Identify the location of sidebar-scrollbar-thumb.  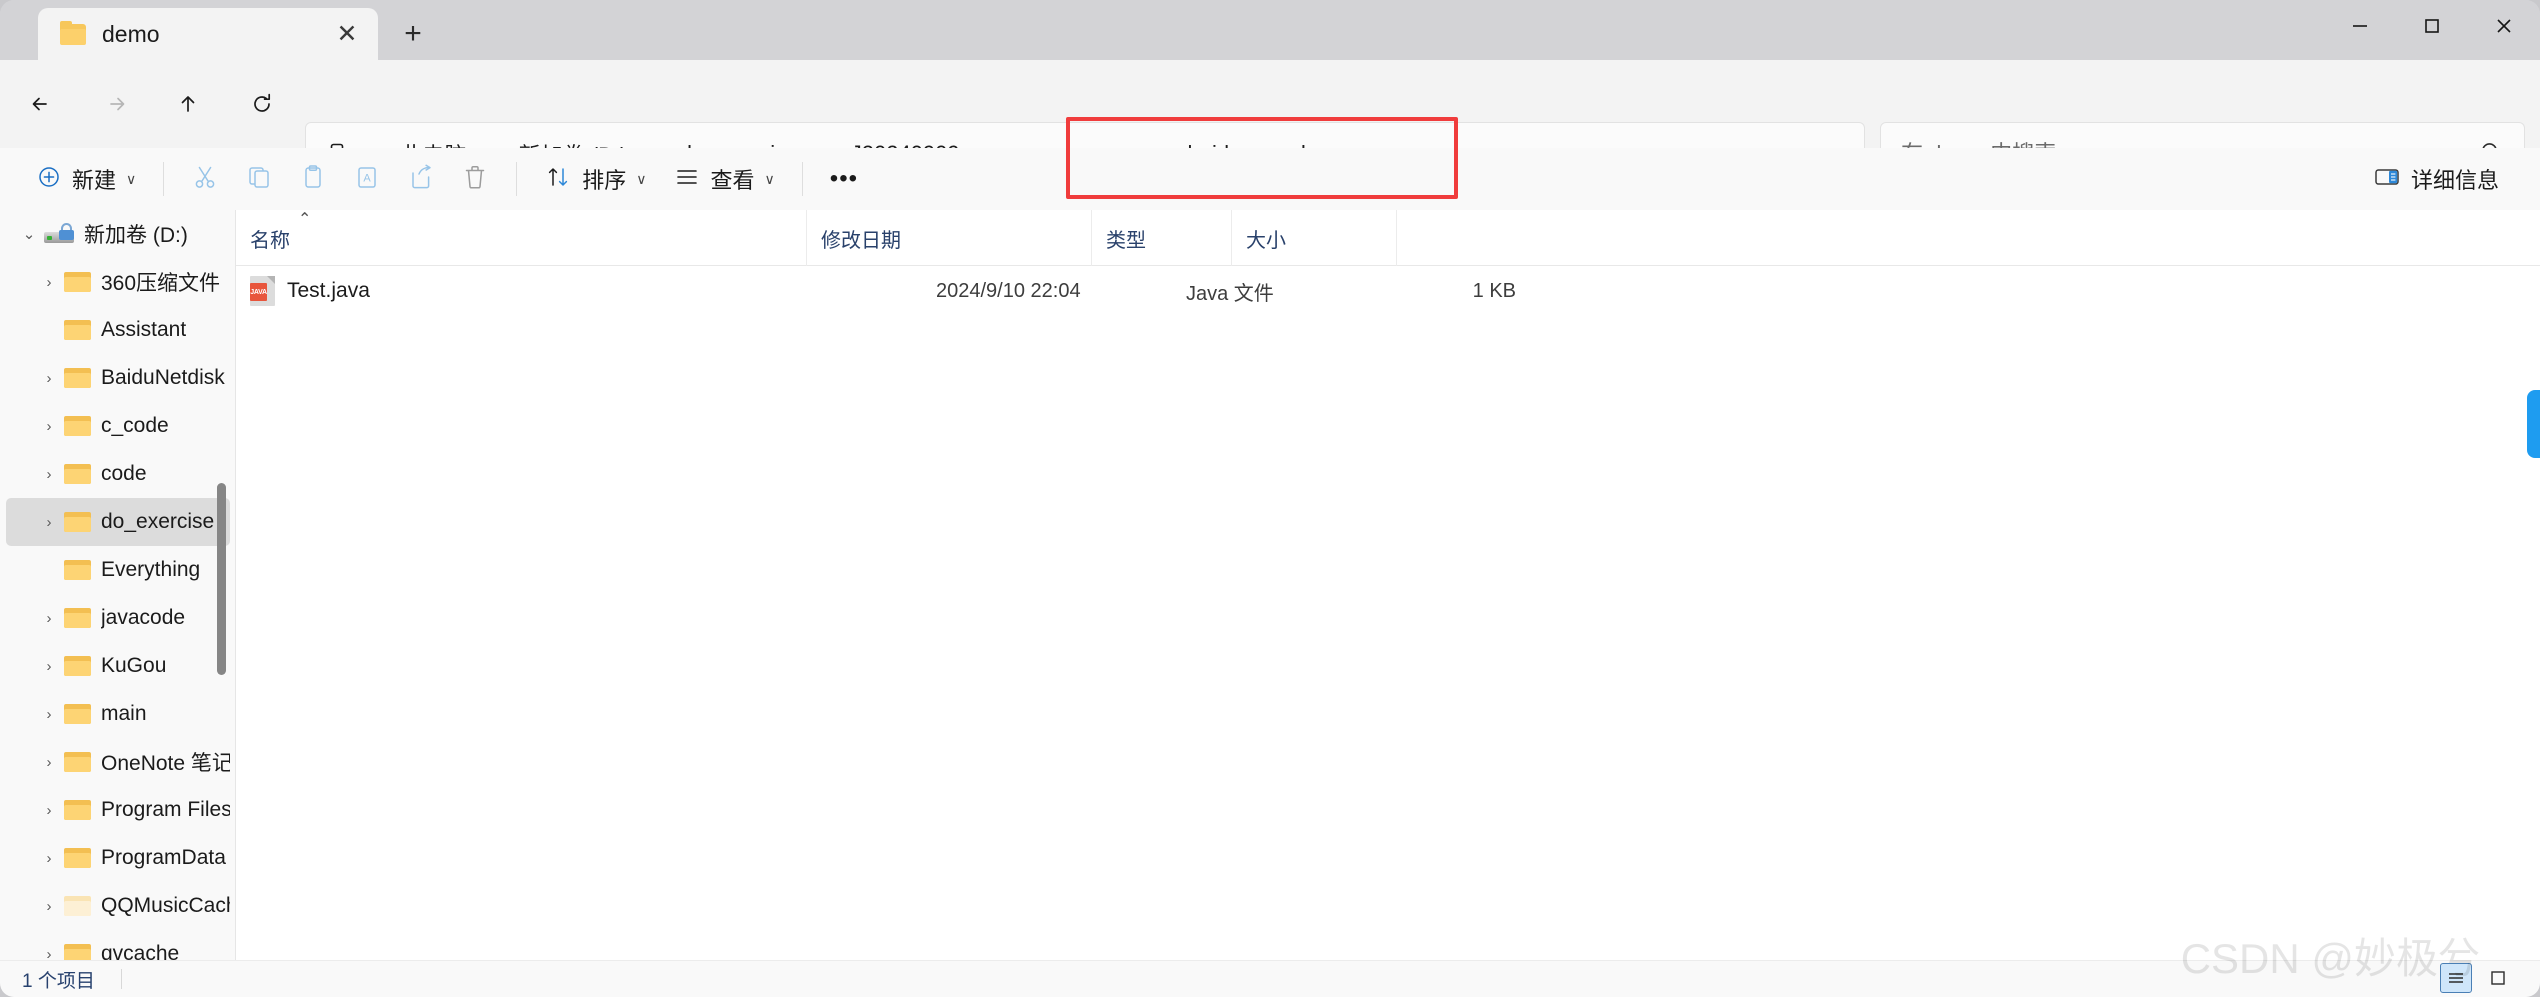
(221, 579).